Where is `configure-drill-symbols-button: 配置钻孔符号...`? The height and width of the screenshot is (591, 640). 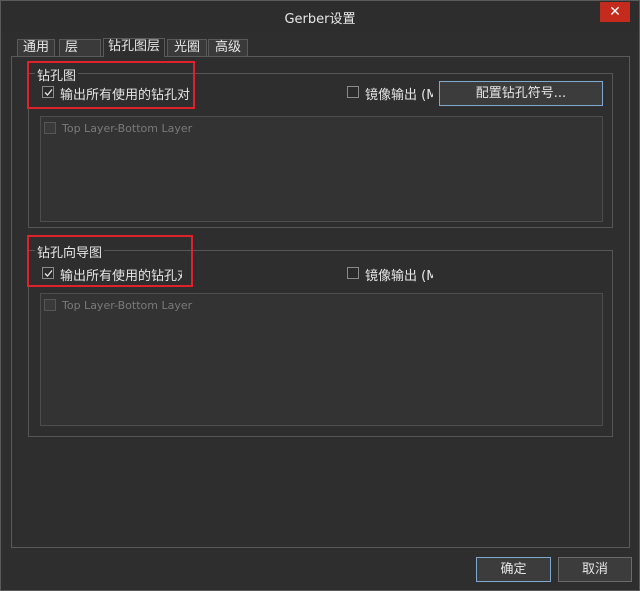 configure-drill-symbols-button: 配置钻孔符号... is located at coordinates (521, 93).